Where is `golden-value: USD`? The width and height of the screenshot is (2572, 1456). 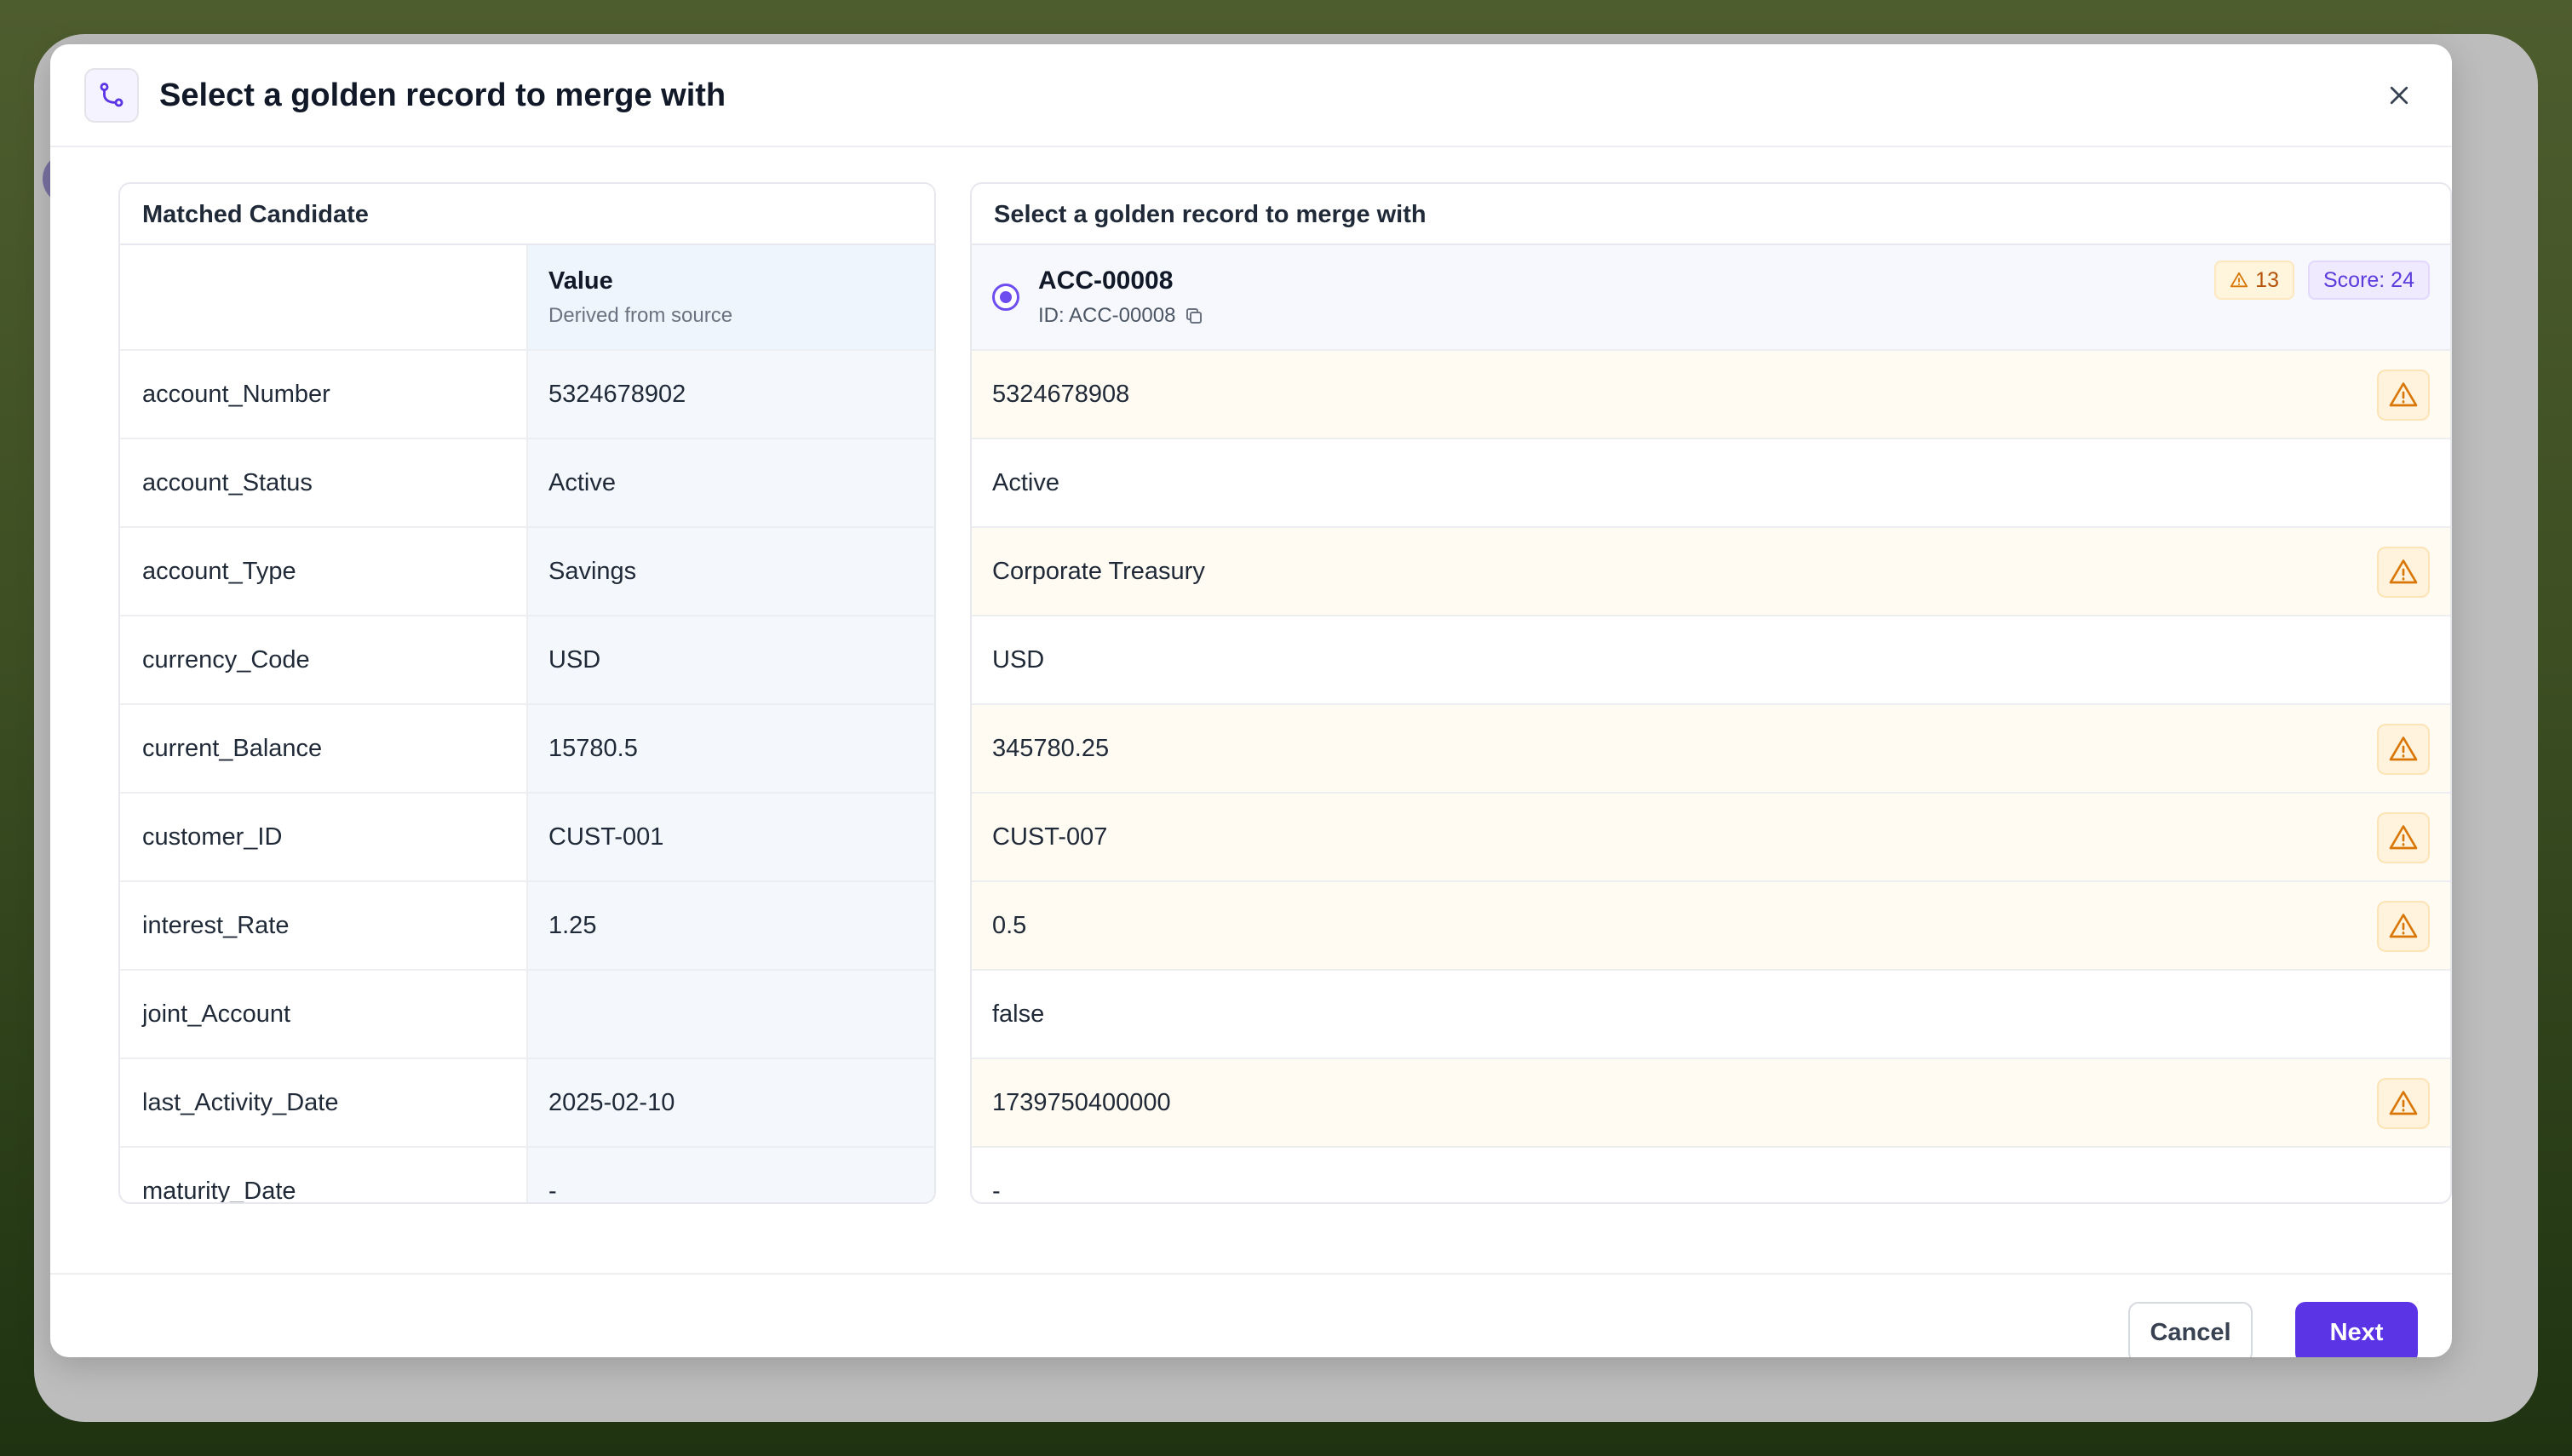 golden-value: USD is located at coordinates (1018, 660).